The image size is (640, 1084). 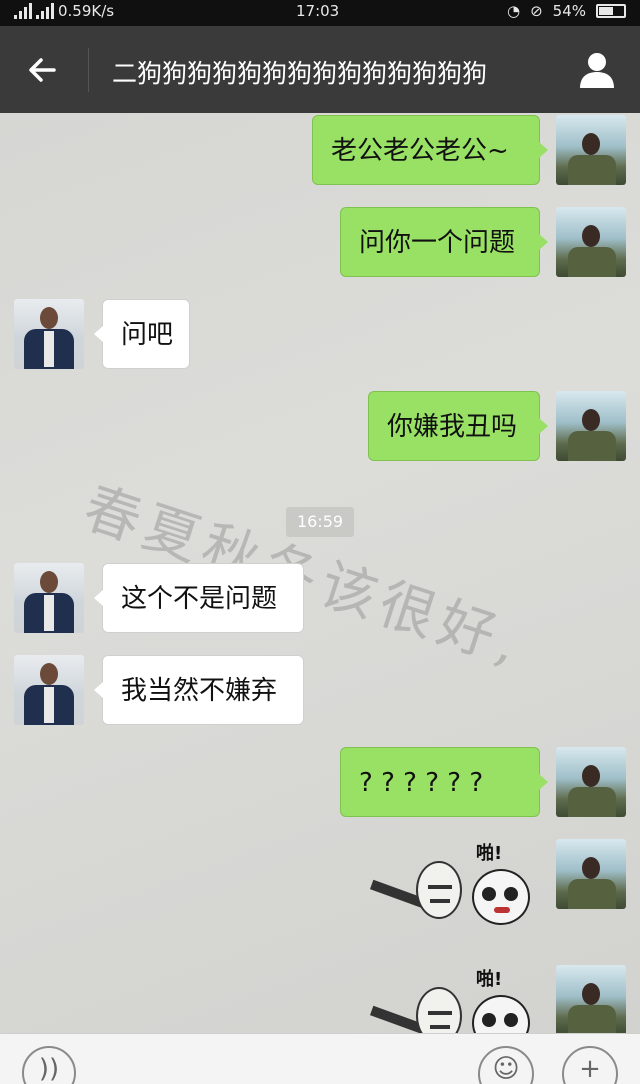 What do you see at coordinates (430, 150) in the screenshot?
I see `message-bubble-me: 老公老公老公~` at bounding box center [430, 150].